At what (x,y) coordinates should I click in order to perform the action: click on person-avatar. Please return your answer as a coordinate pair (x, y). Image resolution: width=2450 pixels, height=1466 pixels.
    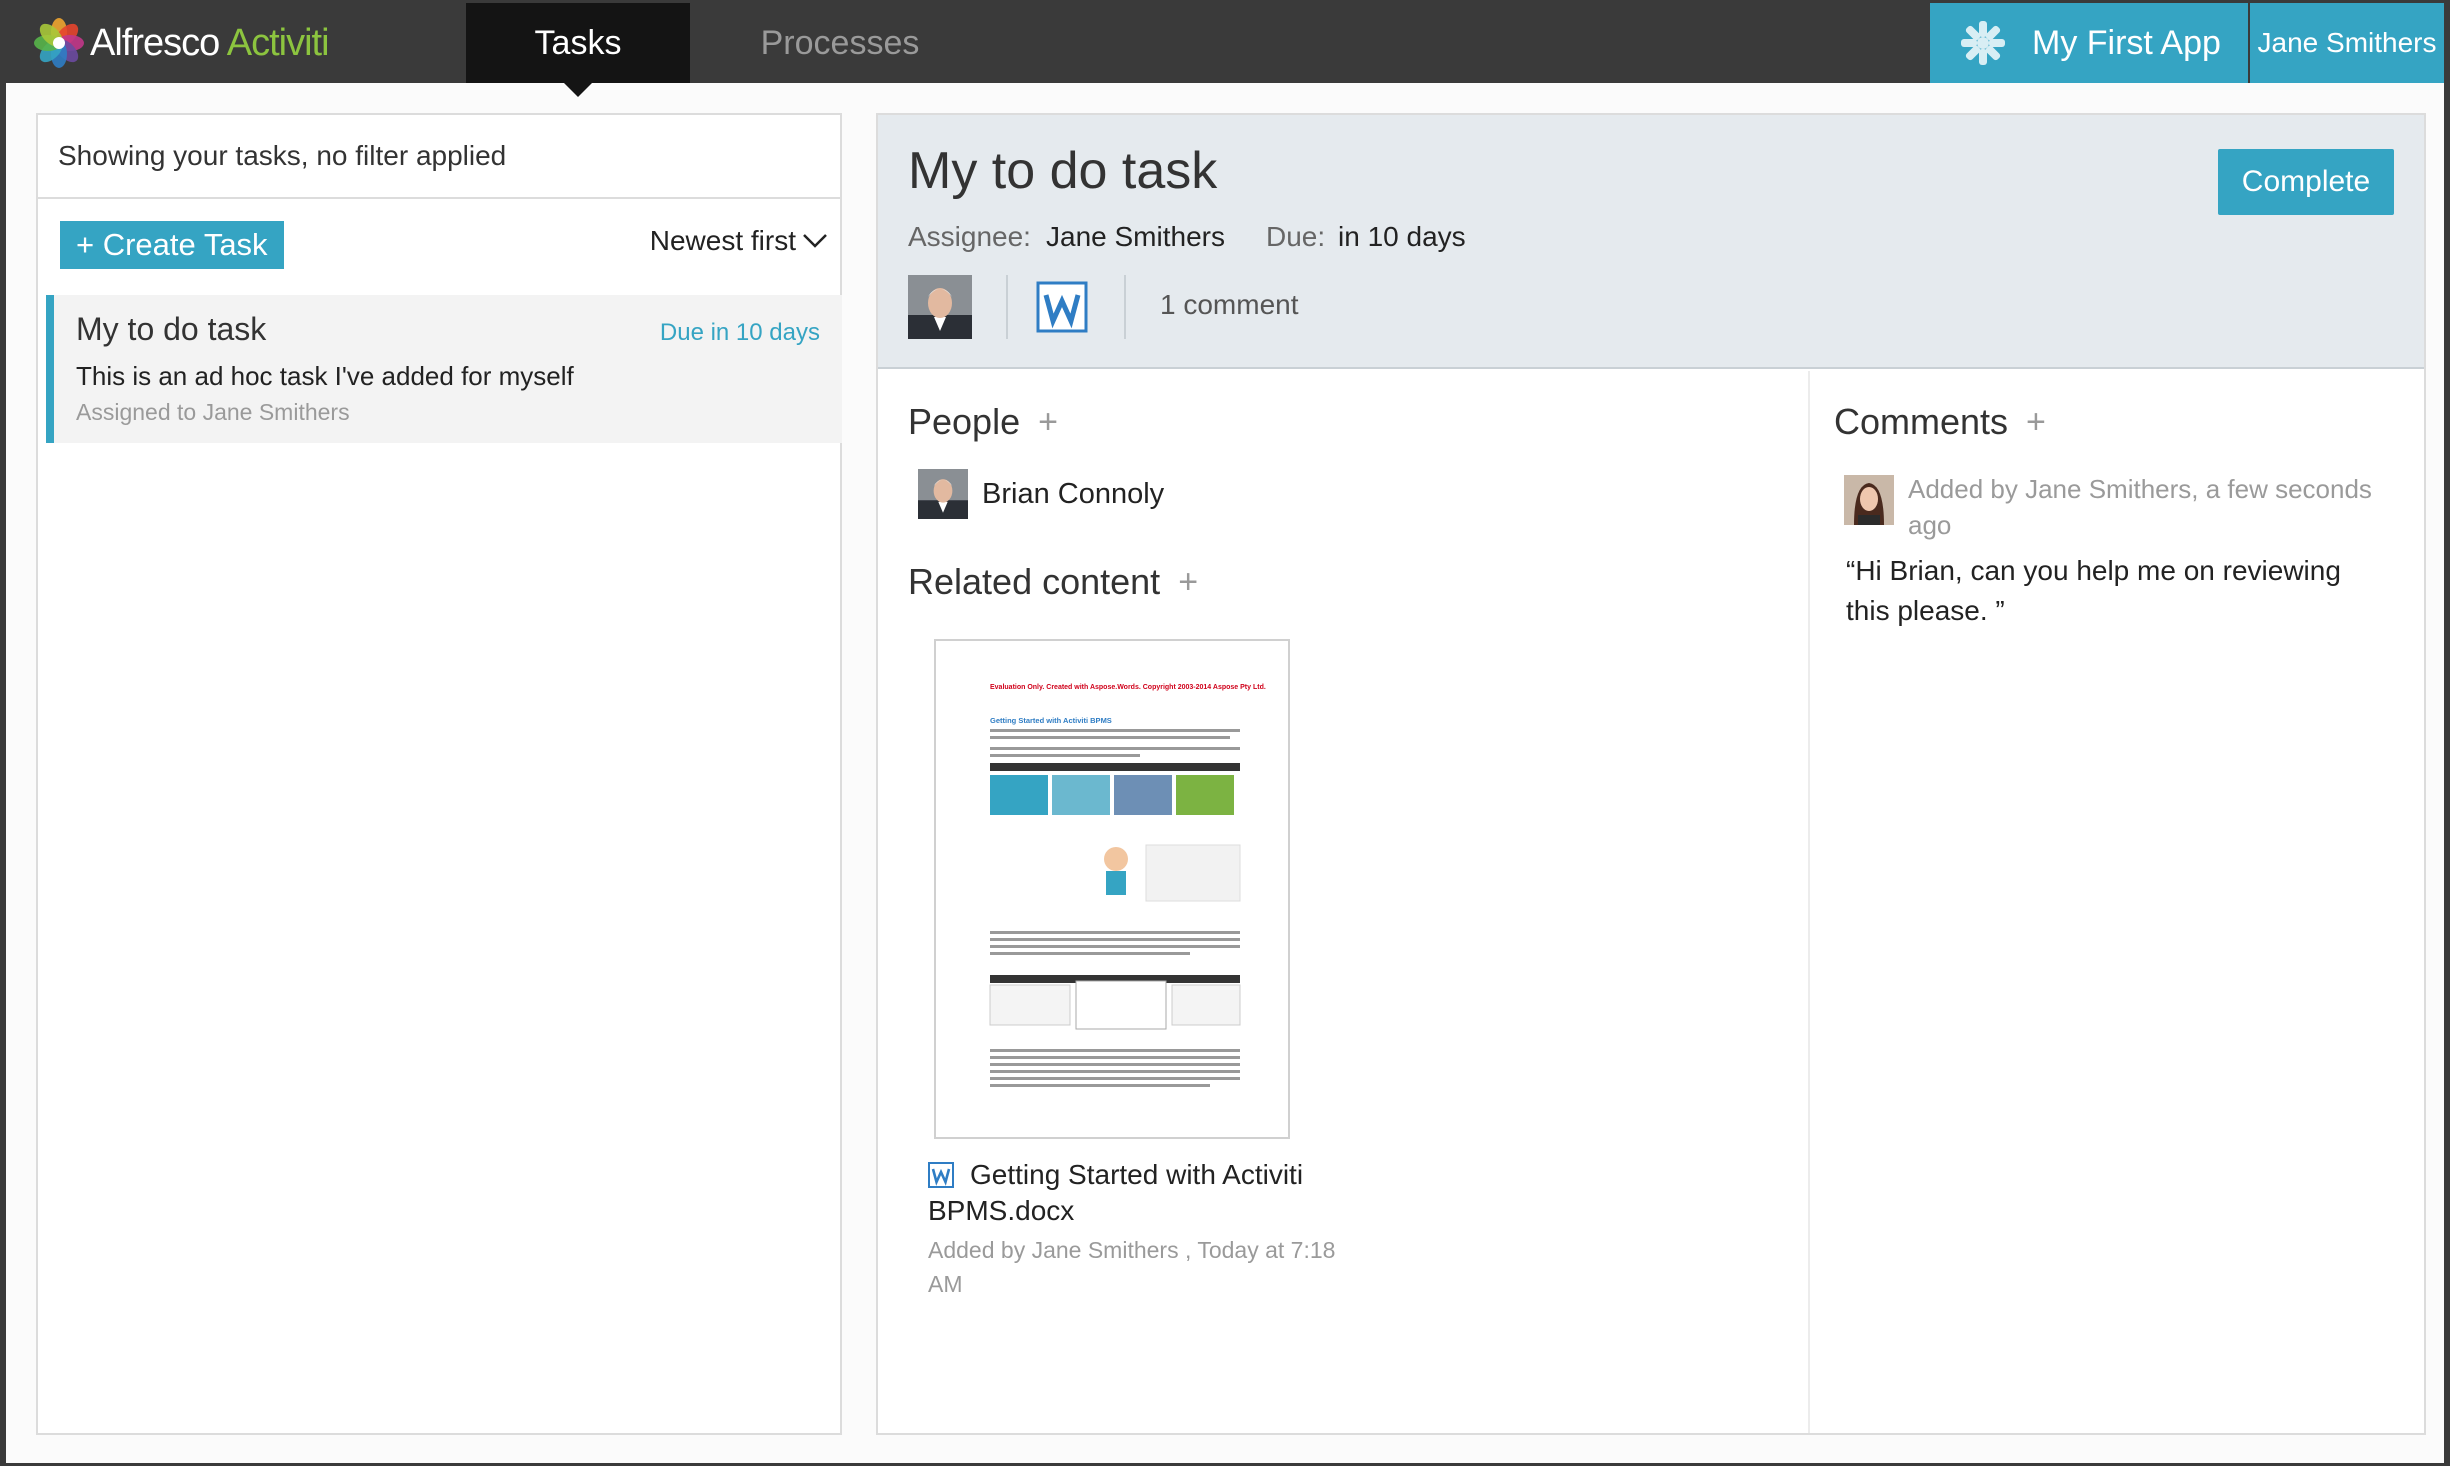
    Looking at the image, I should click on (943, 494).